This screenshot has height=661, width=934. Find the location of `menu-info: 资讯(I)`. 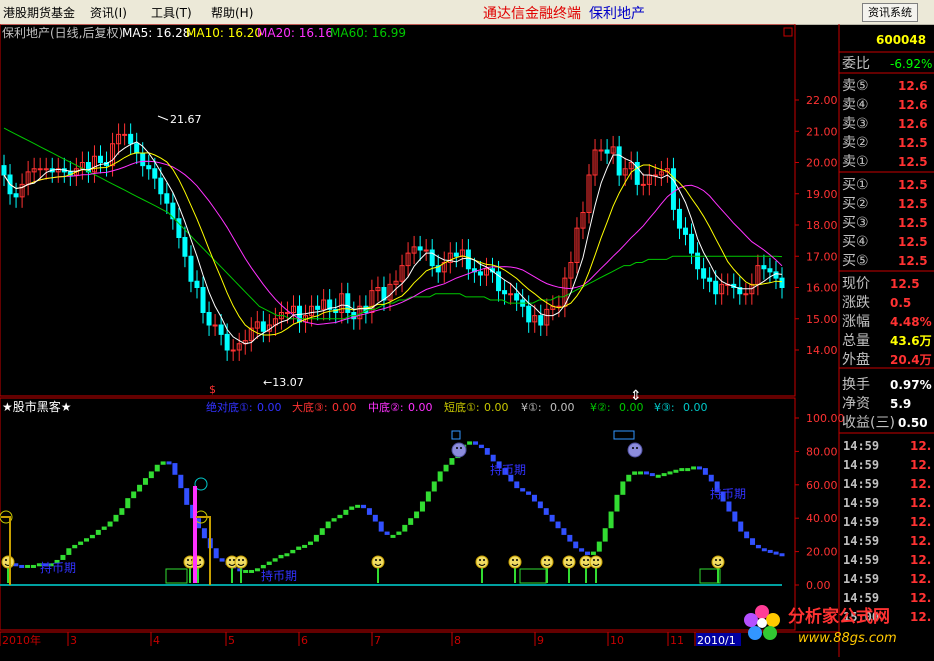

menu-info: 资讯(I) is located at coordinates (108, 12).